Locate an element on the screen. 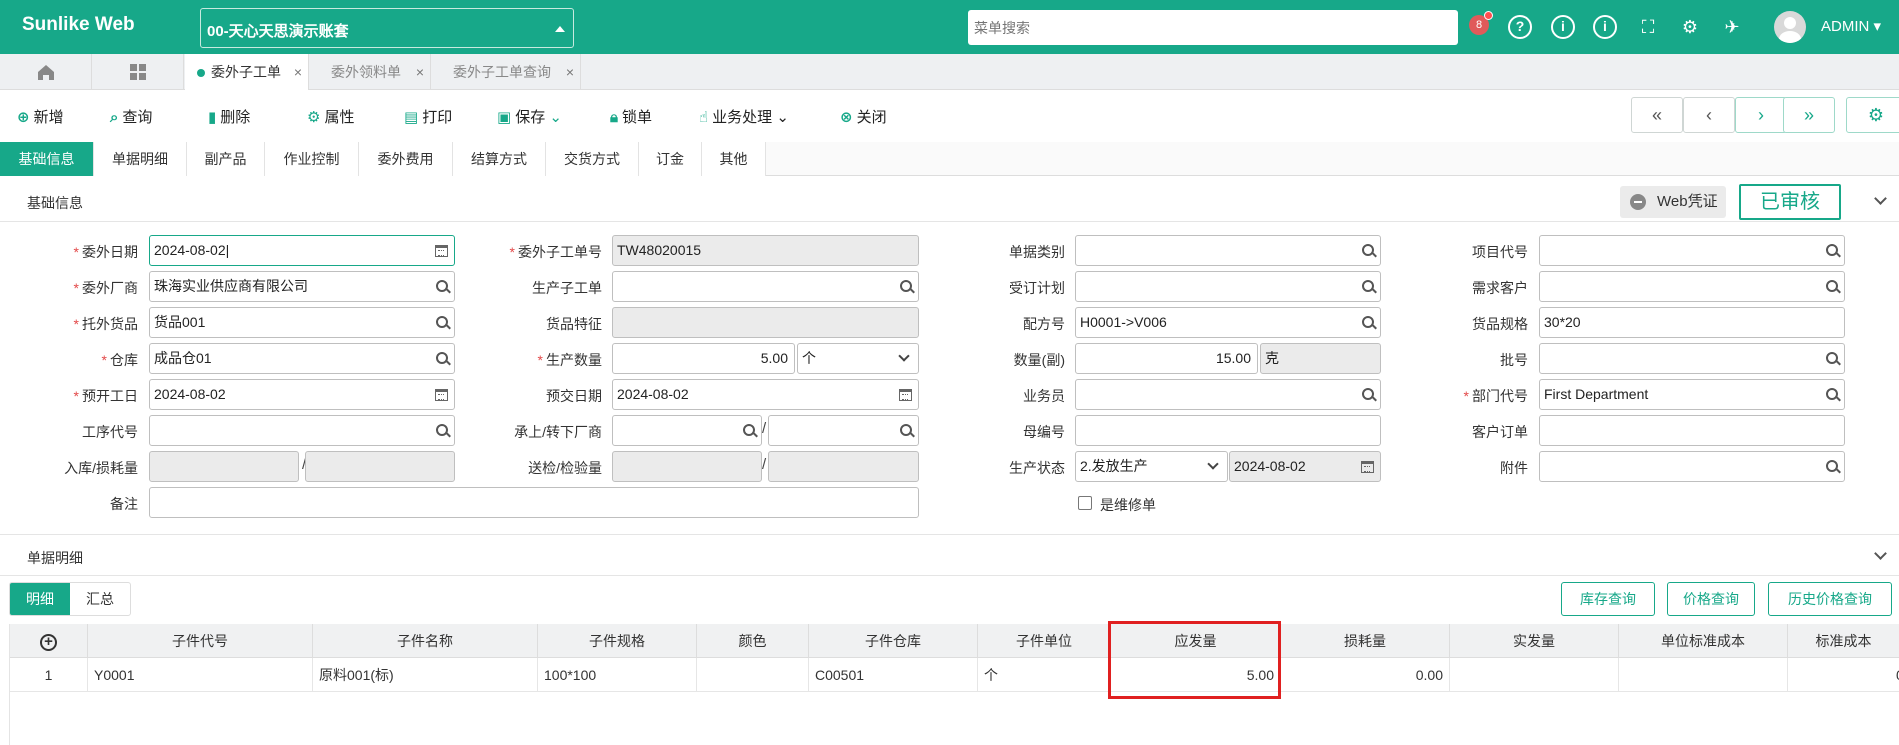  web-voucher-button: Web凭证 is located at coordinates (1673, 202).